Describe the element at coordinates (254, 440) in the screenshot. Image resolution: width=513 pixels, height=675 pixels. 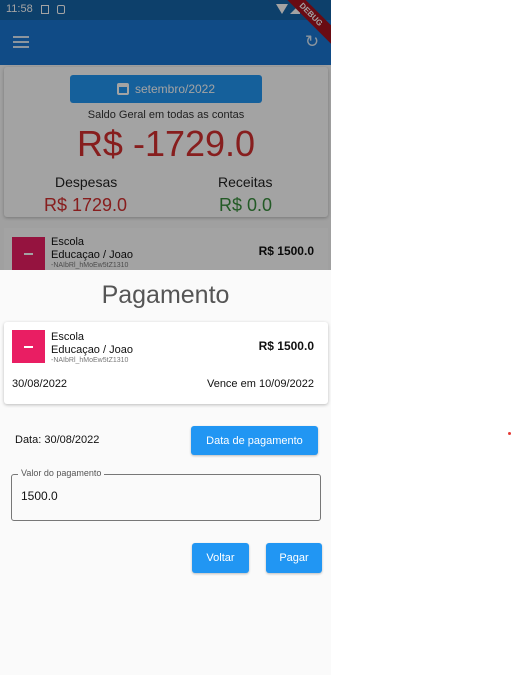
I see `payment-date-button: Data de pagamento` at that location.